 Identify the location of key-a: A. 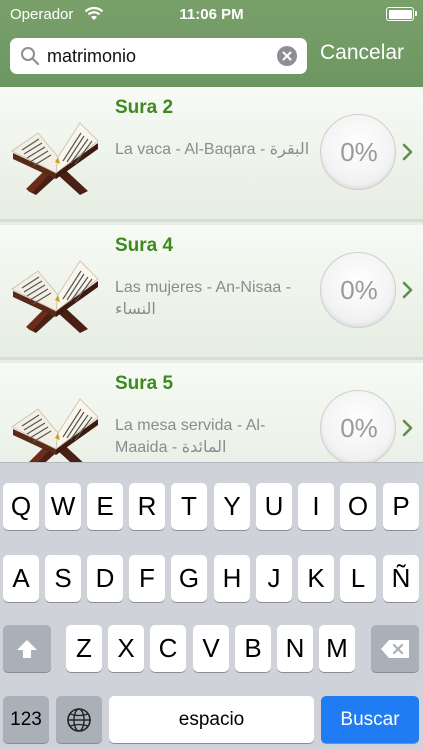
(21, 578).